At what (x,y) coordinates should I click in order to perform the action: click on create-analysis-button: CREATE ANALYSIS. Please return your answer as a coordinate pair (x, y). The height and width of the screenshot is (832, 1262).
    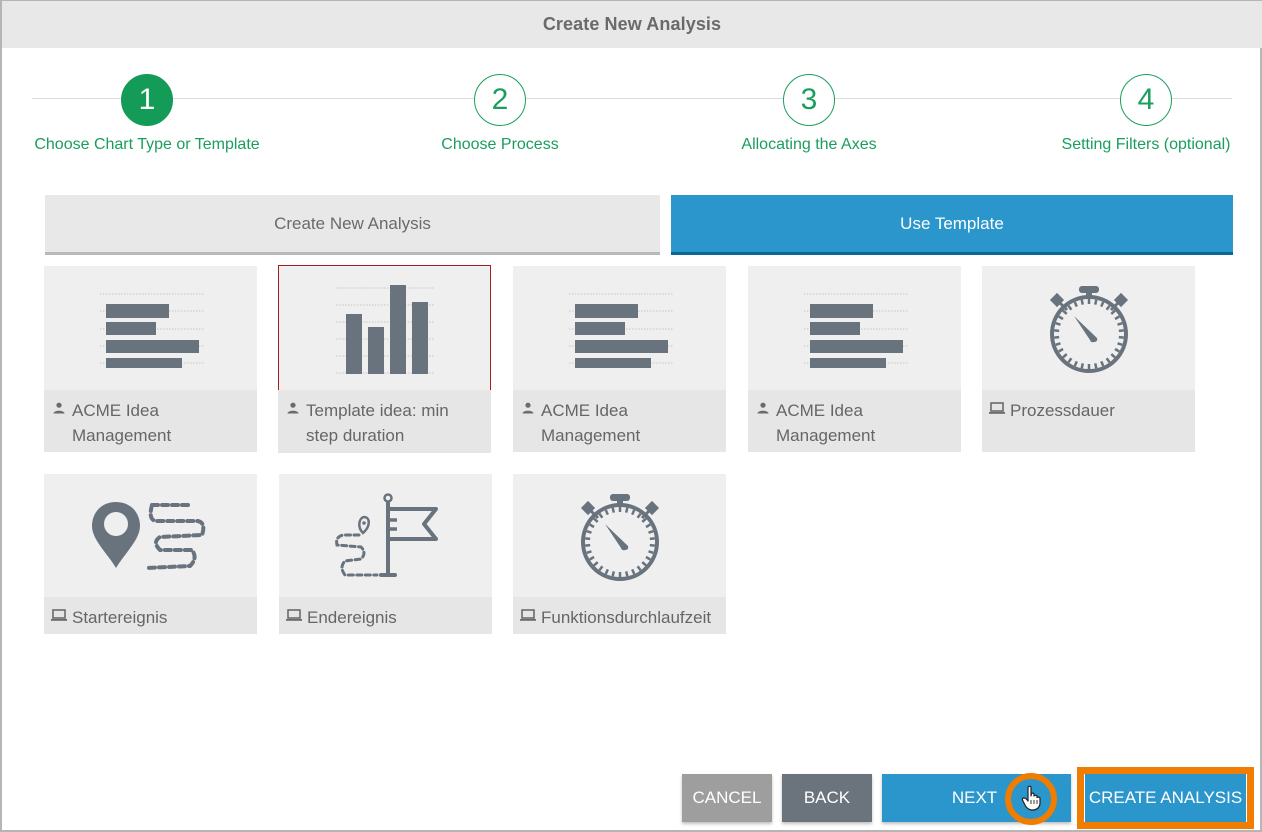
    Looking at the image, I should click on (1165, 798).